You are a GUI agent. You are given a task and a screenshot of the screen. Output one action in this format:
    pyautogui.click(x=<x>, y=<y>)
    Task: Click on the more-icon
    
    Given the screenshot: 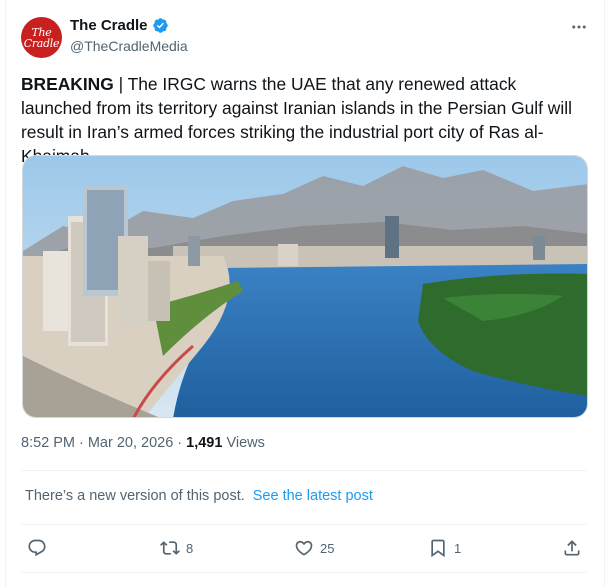 What is the action you would take?
    pyautogui.click(x=579, y=27)
    